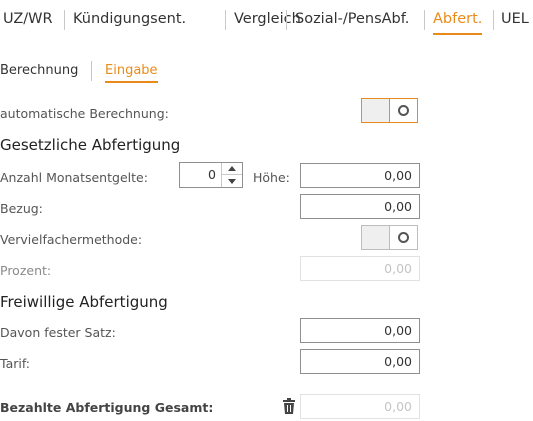 This screenshot has width=533, height=421. Describe the element at coordinates (458, 22) in the screenshot. I see `tab-abfert: Abfert.` at that location.